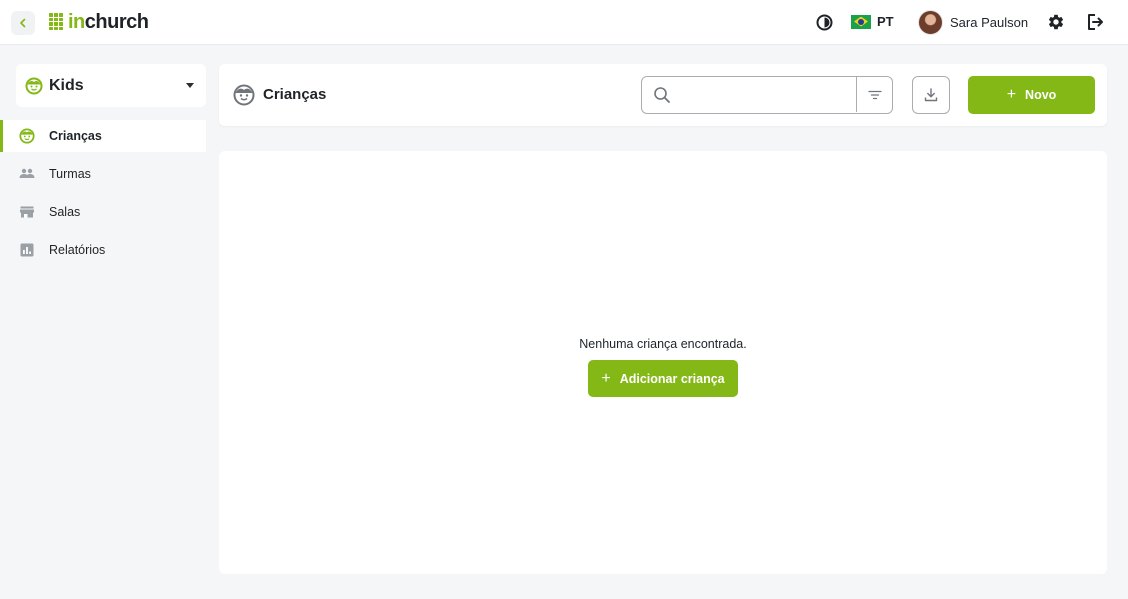 This screenshot has width=1128, height=599. I want to click on settings-button, so click(1056, 22).